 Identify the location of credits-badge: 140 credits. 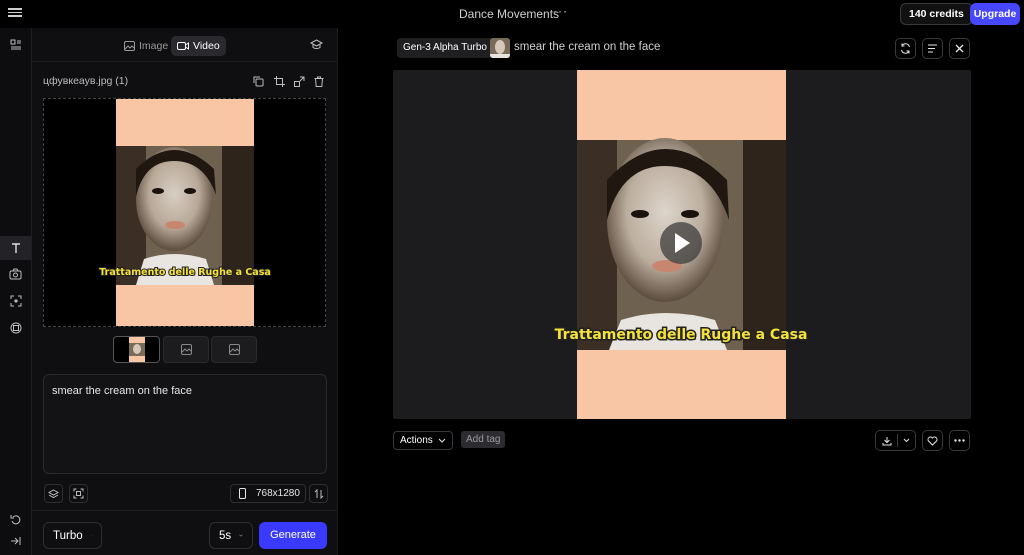
(936, 14).